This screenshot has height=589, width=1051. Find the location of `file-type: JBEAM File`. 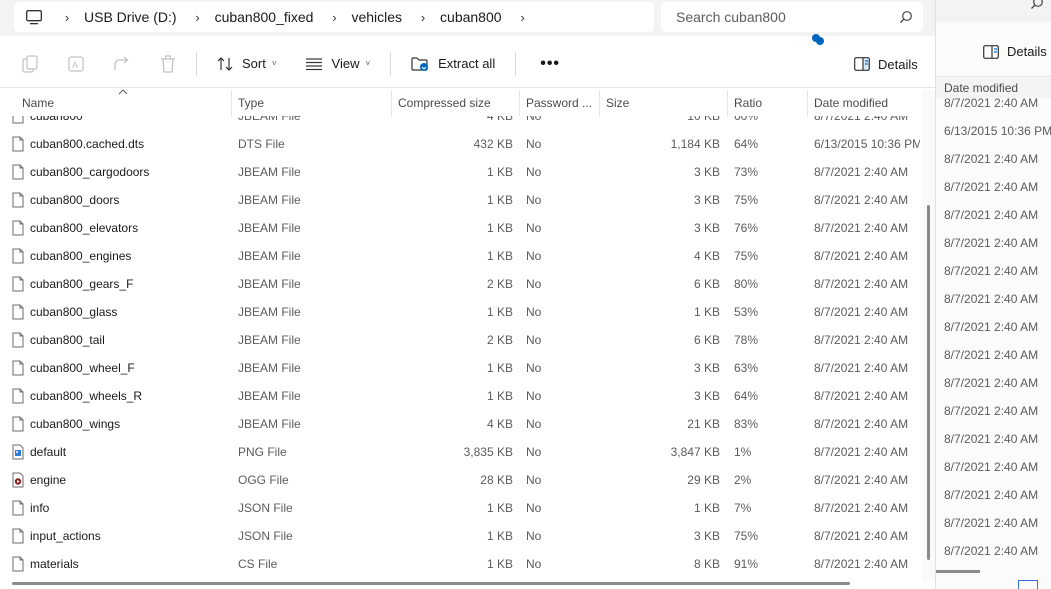

file-type: JBEAM File is located at coordinates (269, 424).